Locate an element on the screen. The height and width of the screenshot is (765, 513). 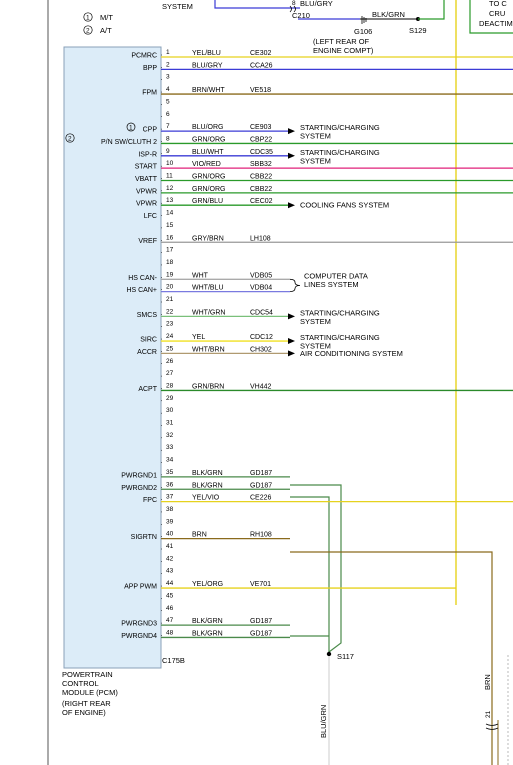
signal-name: LFC is located at coordinates (150, 216).